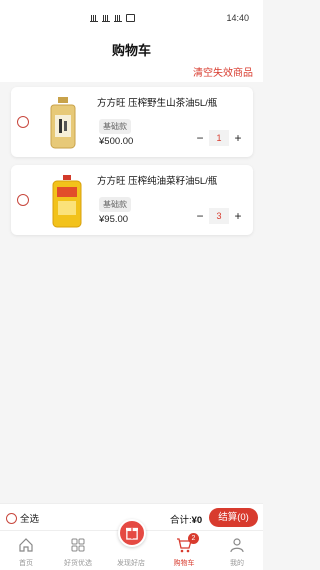  Describe the element at coordinates (30, 519) in the screenshot. I see `select-all-label: 全选` at that location.